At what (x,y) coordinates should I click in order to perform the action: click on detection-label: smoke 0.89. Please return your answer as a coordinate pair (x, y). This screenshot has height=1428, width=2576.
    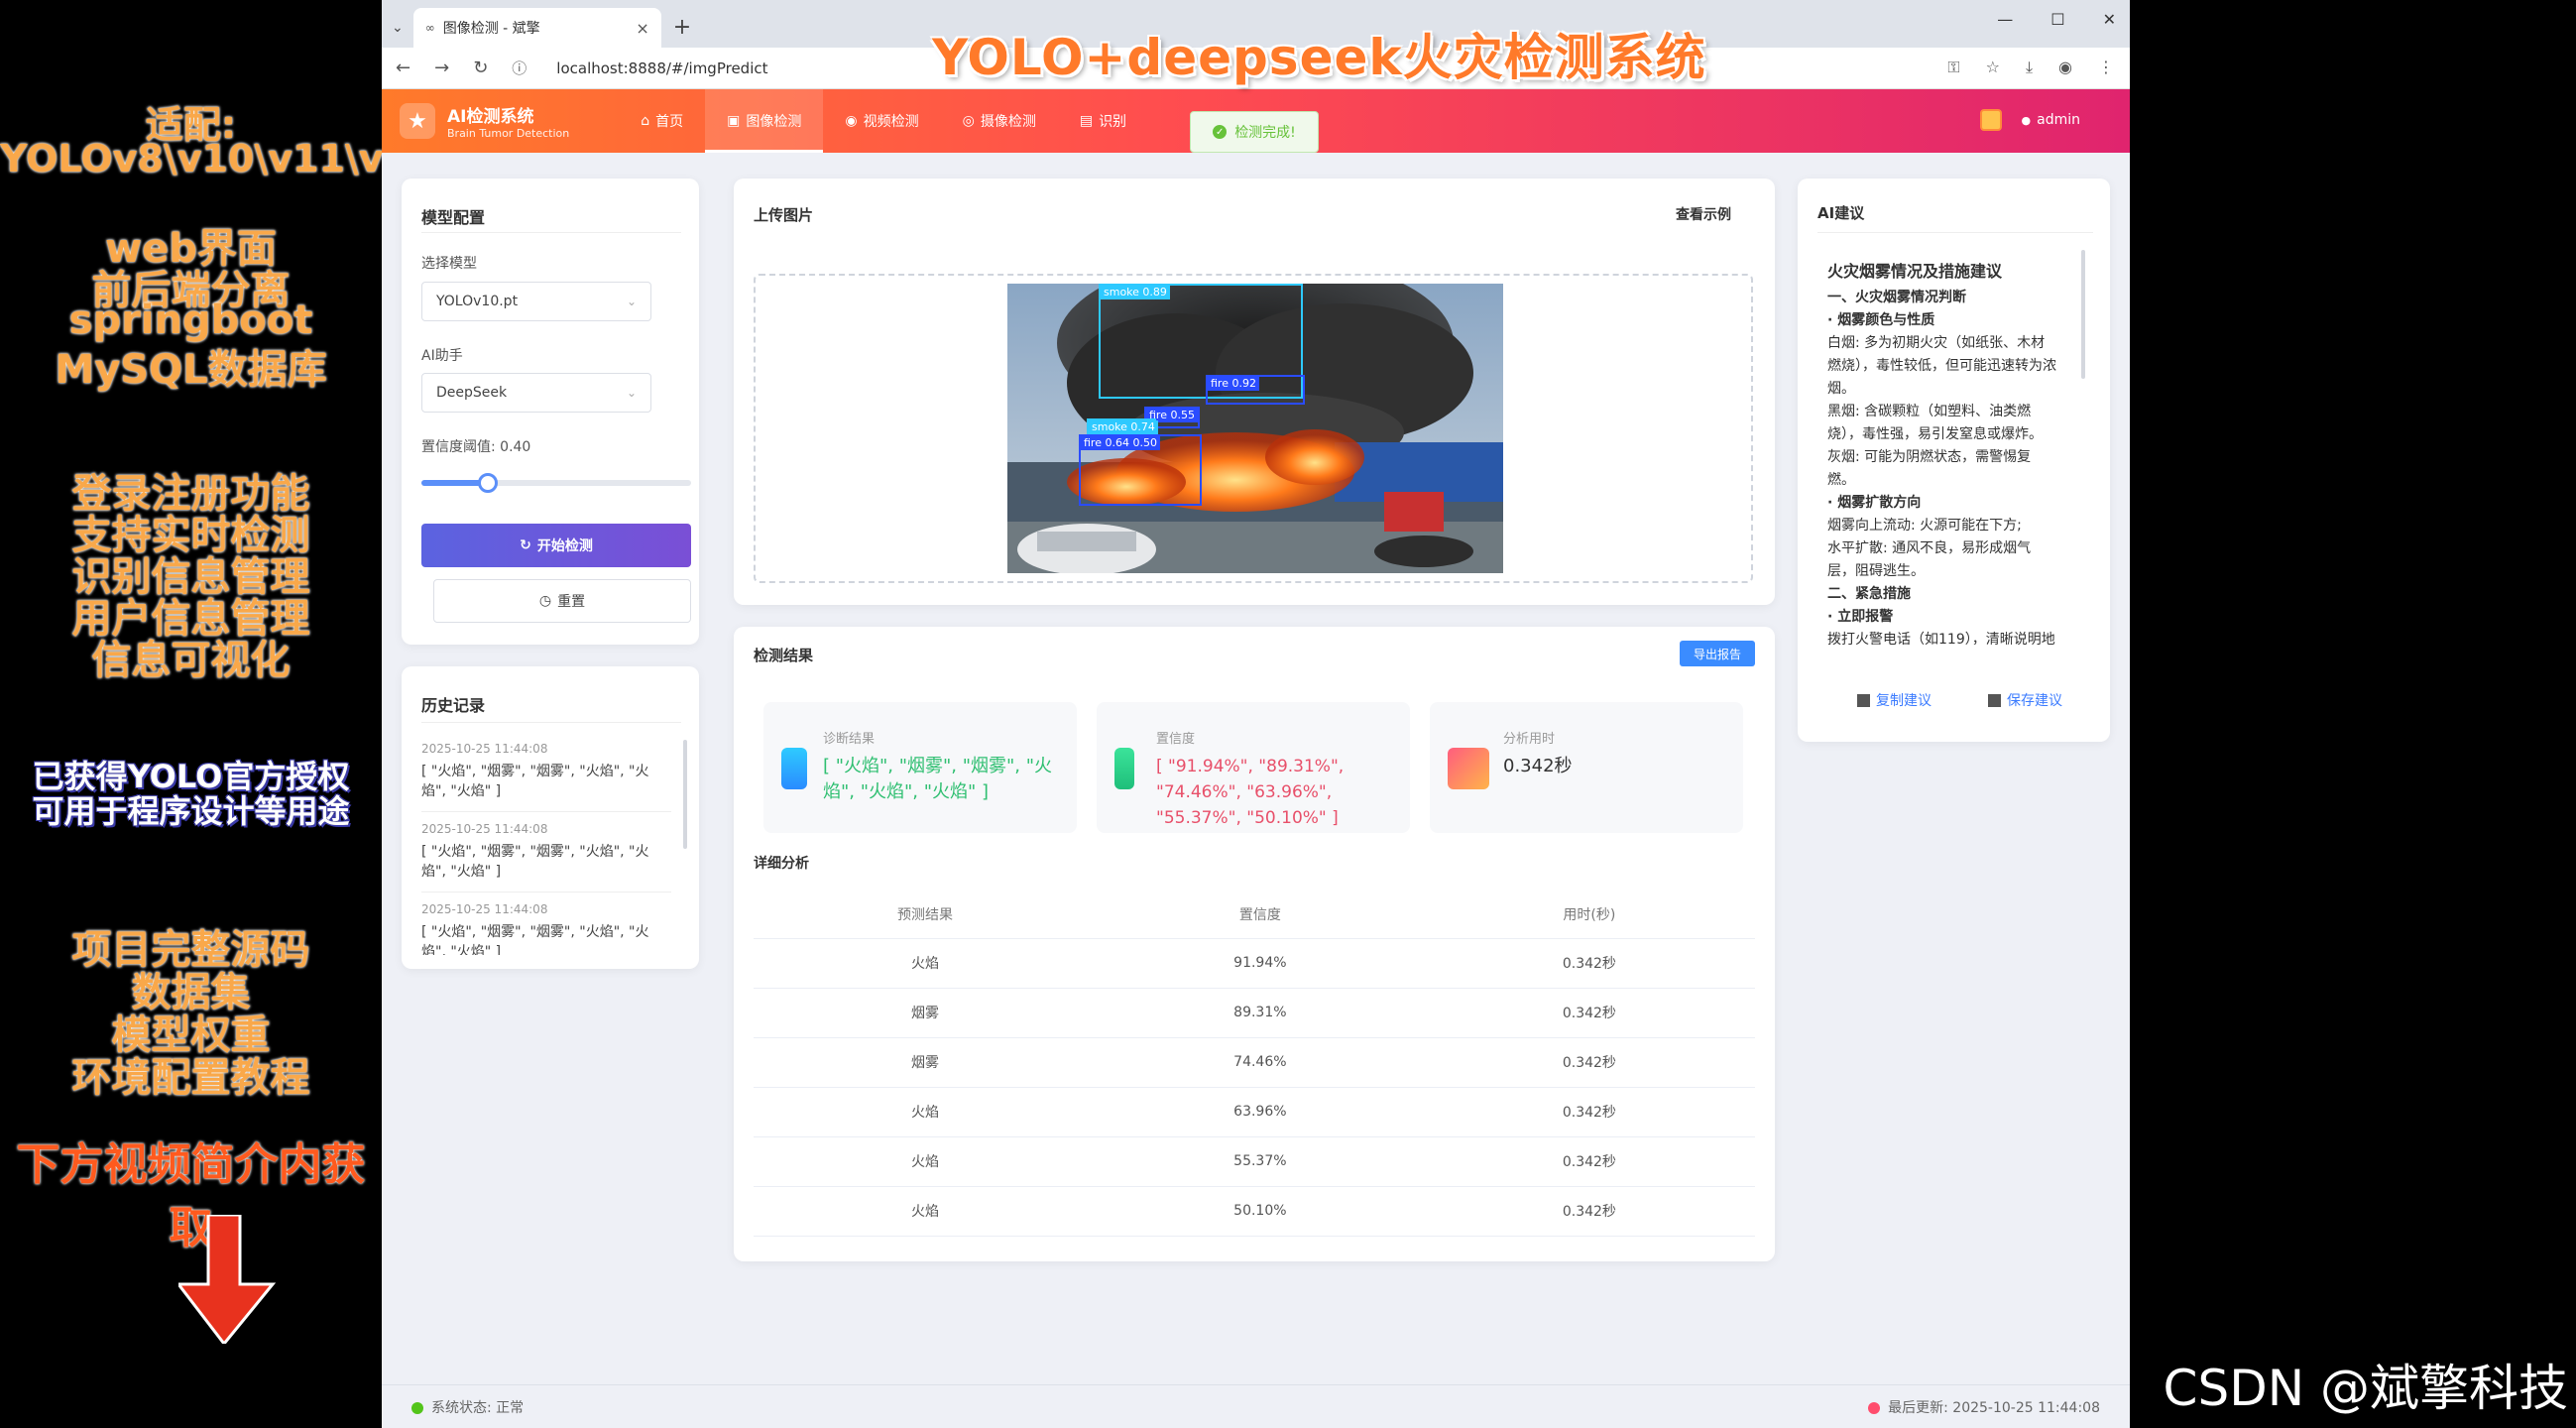
    Looking at the image, I should click on (1136, 292).